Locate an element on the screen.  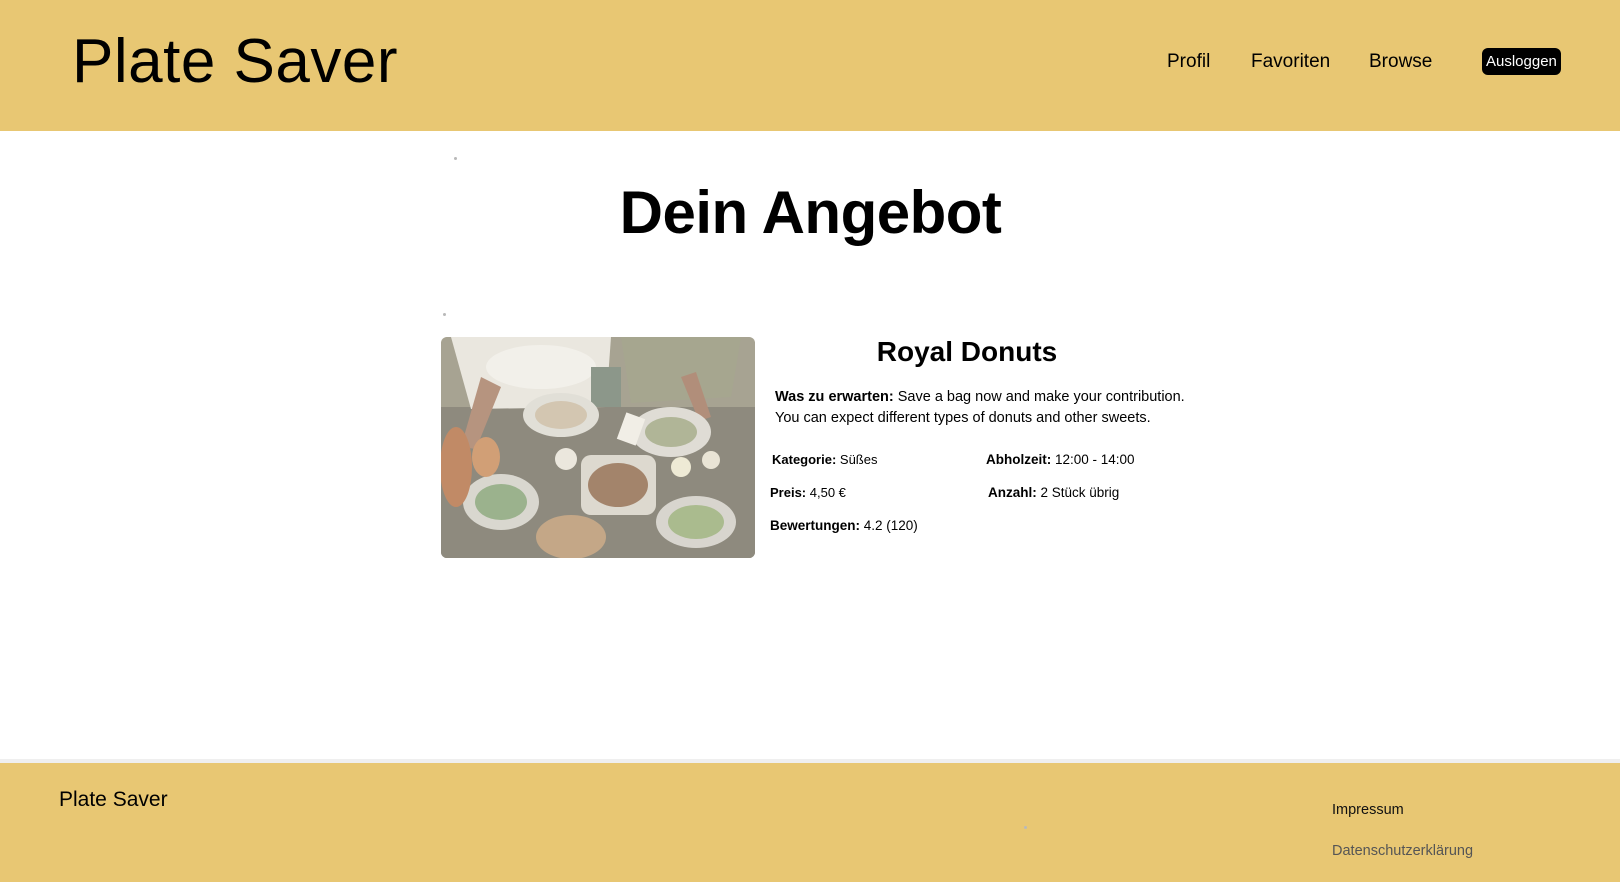
preis-value: 4,50 € is located at coordinates (826, 492).